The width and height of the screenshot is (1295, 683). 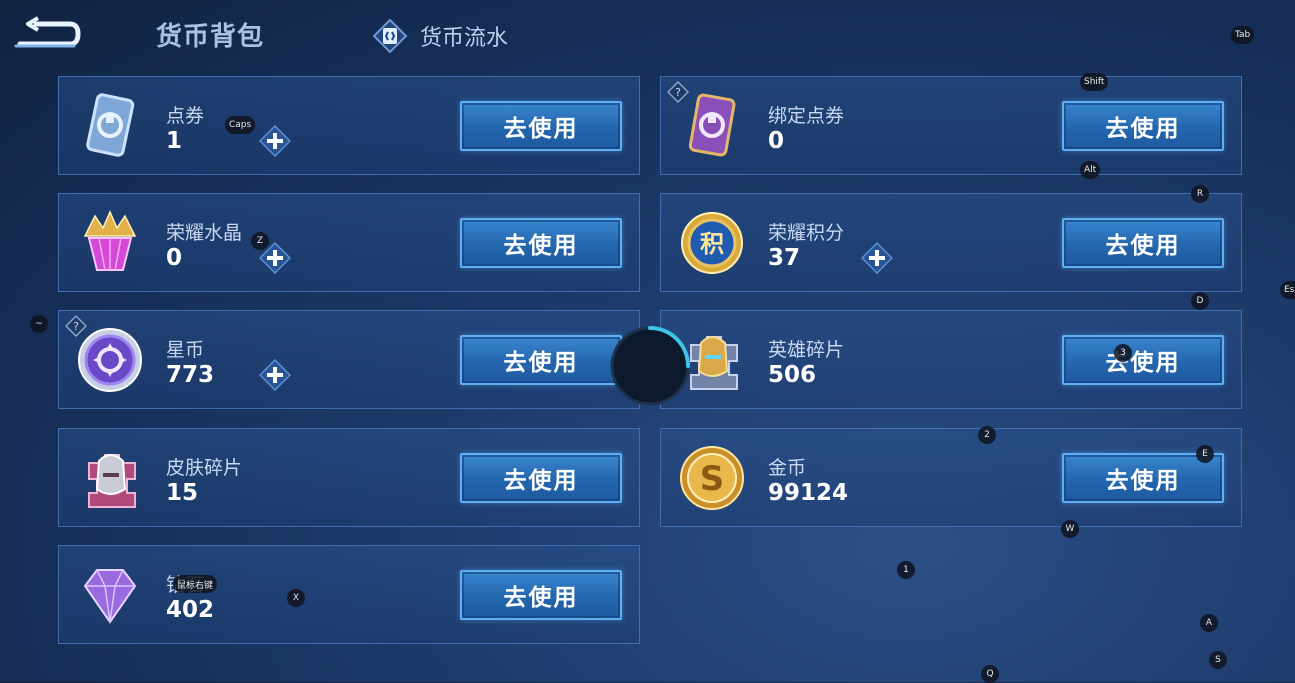 I want to click on currency-card-diamond: 钻石 402 去使用, so click(x=349, y=594).